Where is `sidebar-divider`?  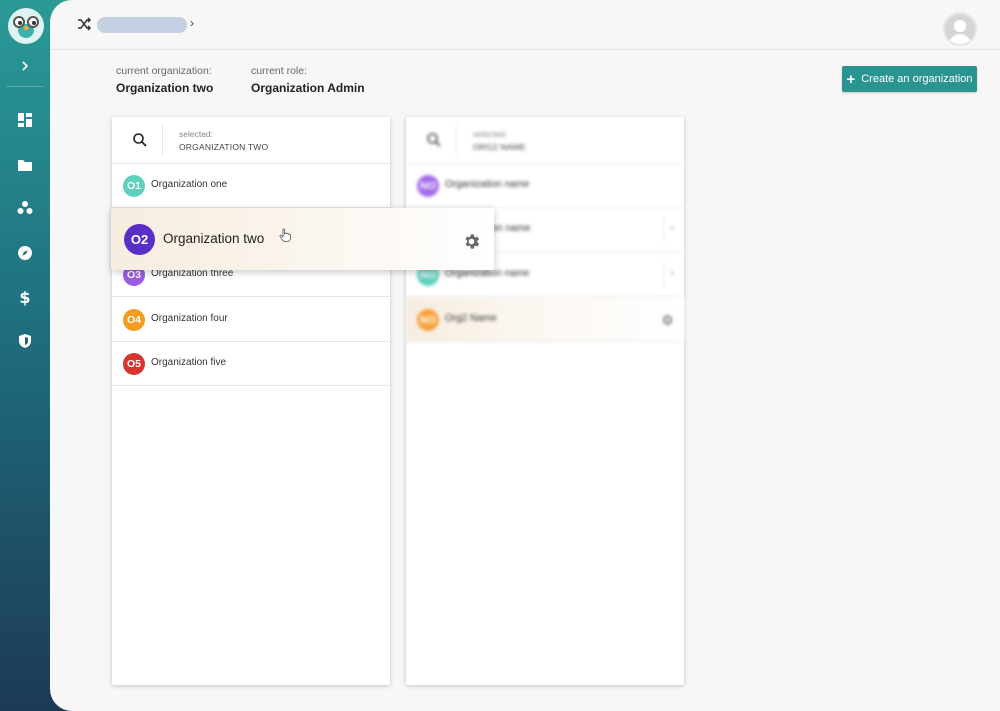 sidebar-divider is located at coordinates (25, 86).